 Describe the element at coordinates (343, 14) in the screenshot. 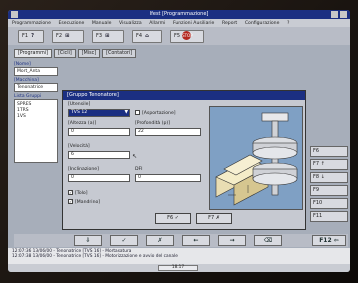

I see `maximize-icon` at that location.